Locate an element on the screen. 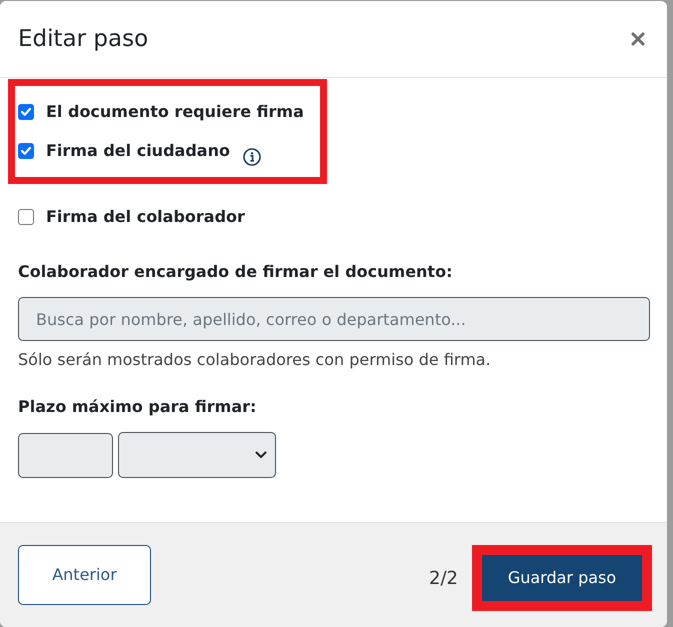 This screenshot has height=627, width=673. info-icon is located at coordinates (251, 157).